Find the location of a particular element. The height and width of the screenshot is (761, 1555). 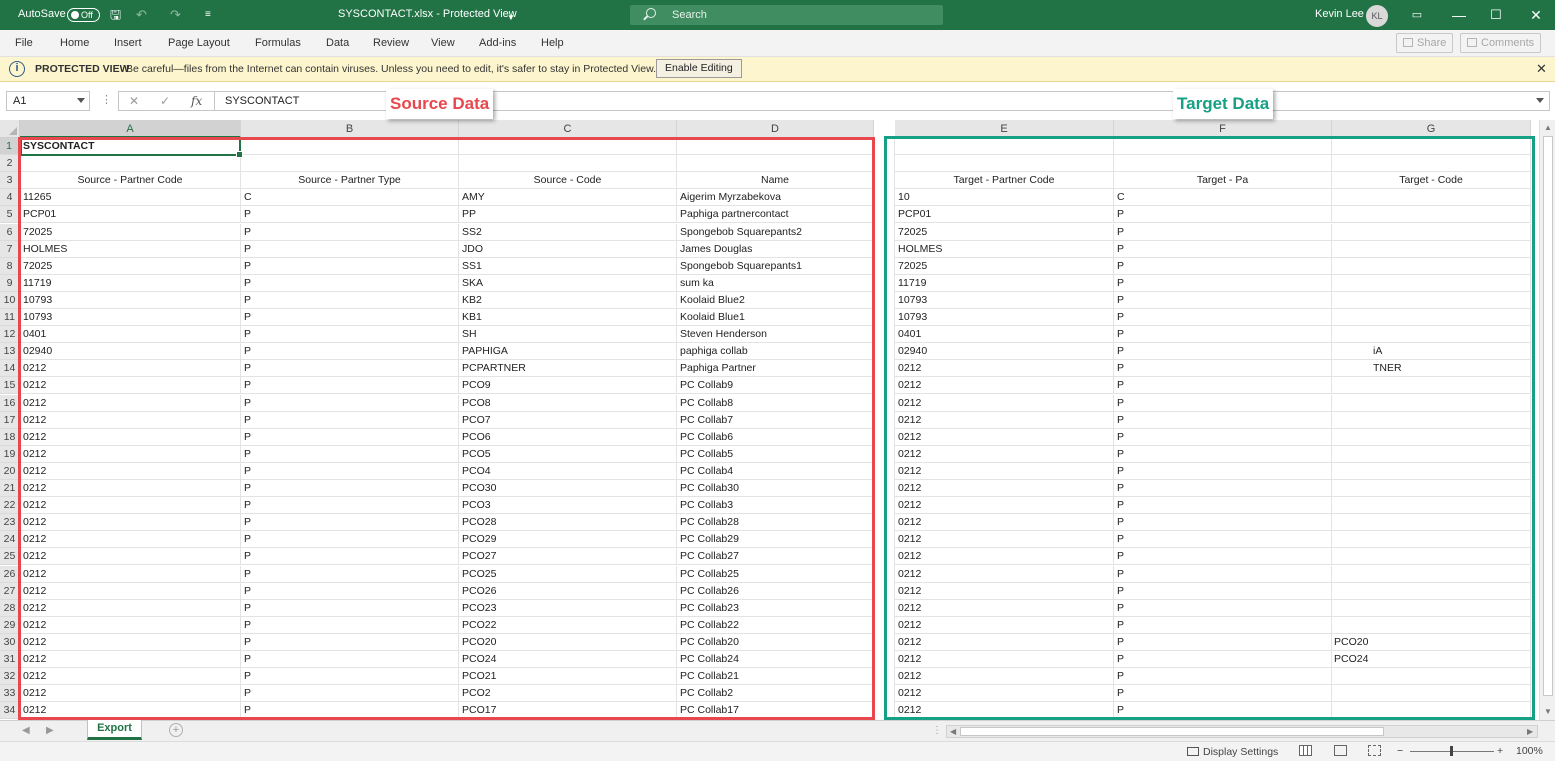

row-header: 18 is located at coordinates (10, 437).